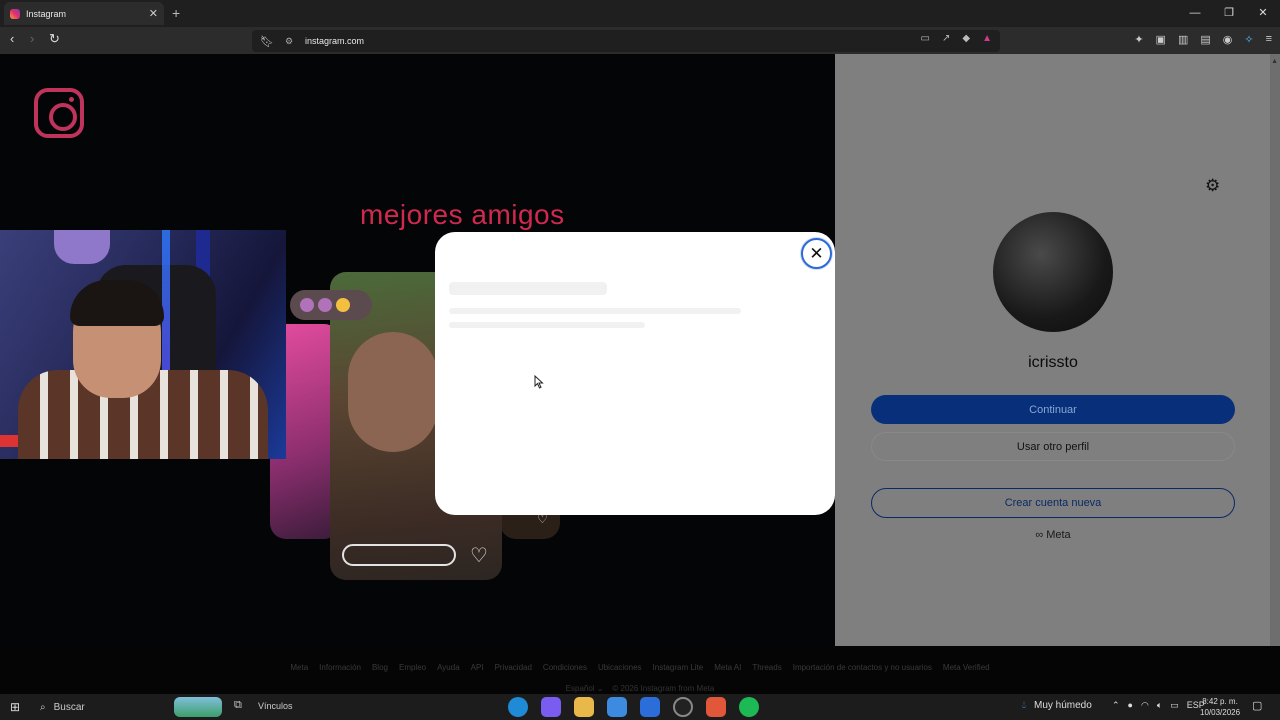 The image size is (1280, 720). Describe the element at coordinates (633, 707) in the screenshot. I see `pinned-apps` at that location.